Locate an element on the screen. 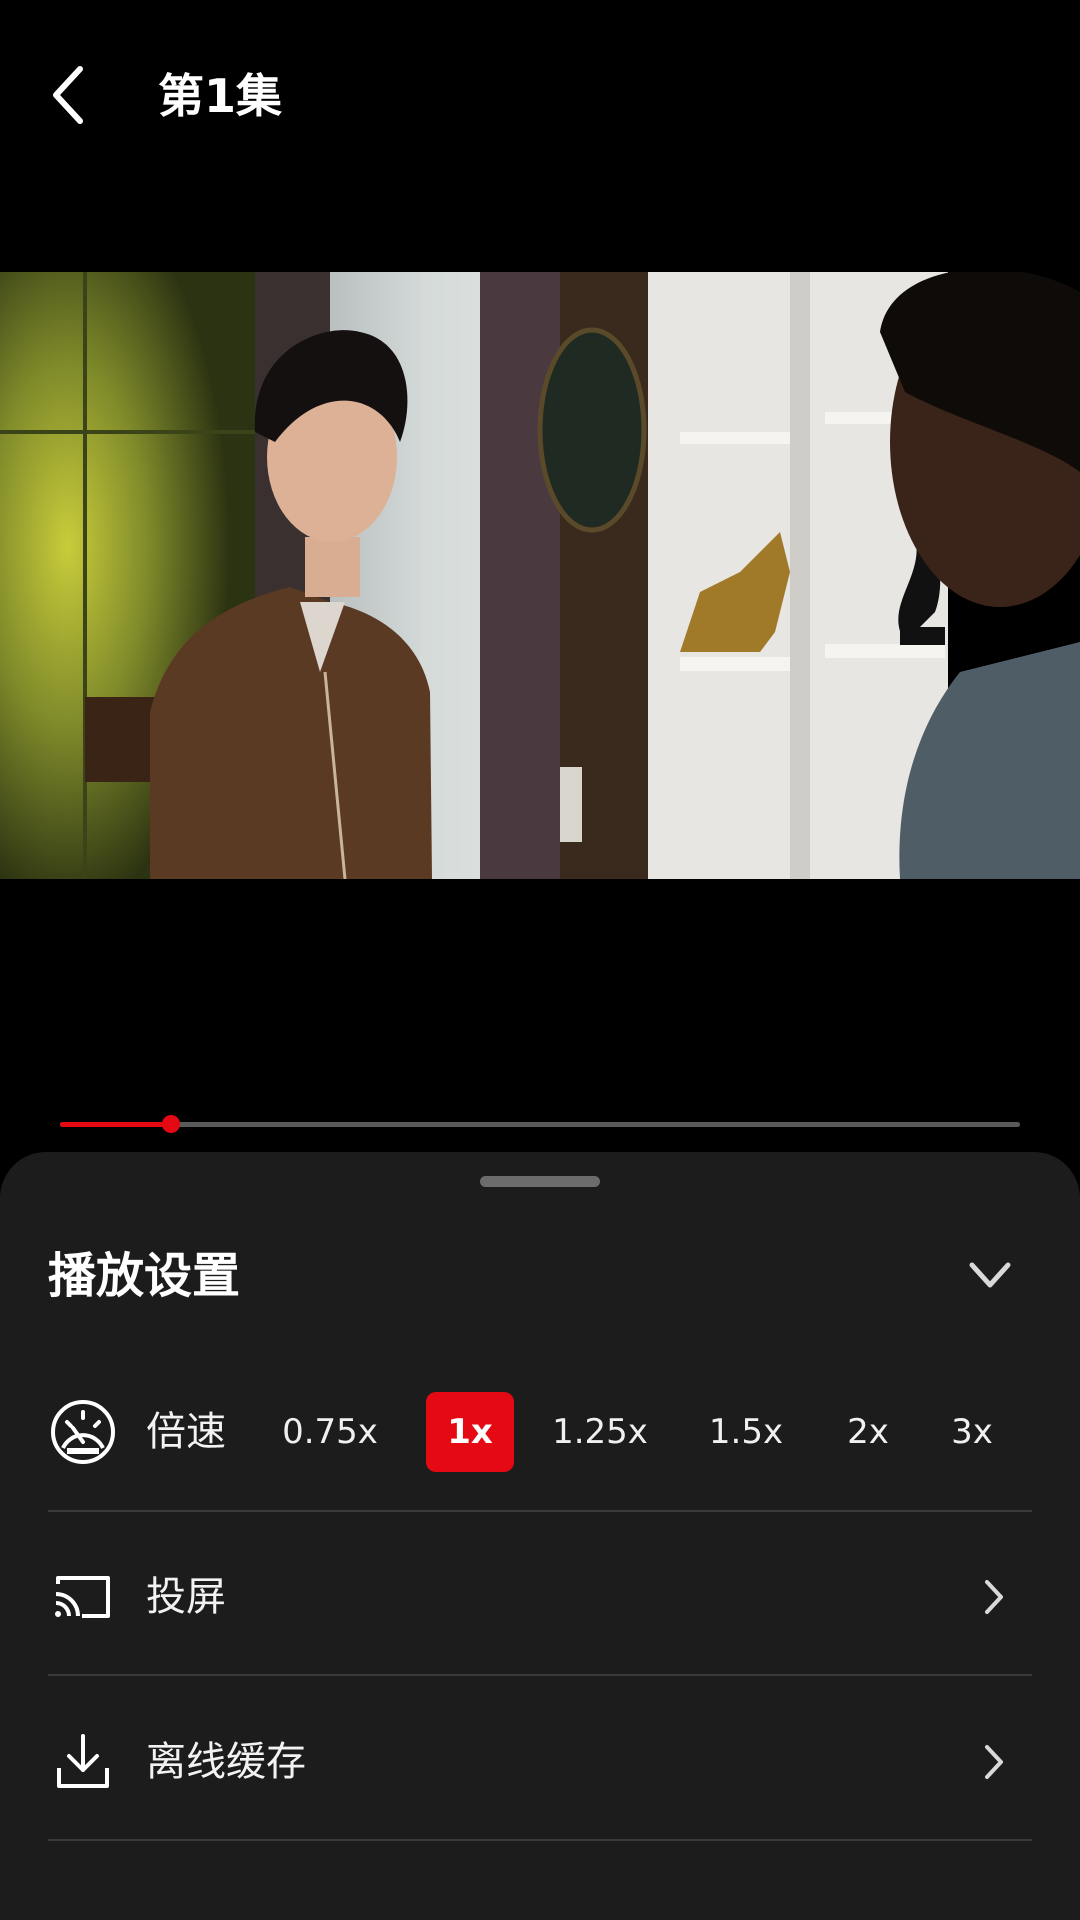  speed-option-1-25x: 1.25x is located at coordinates (600, 1432).